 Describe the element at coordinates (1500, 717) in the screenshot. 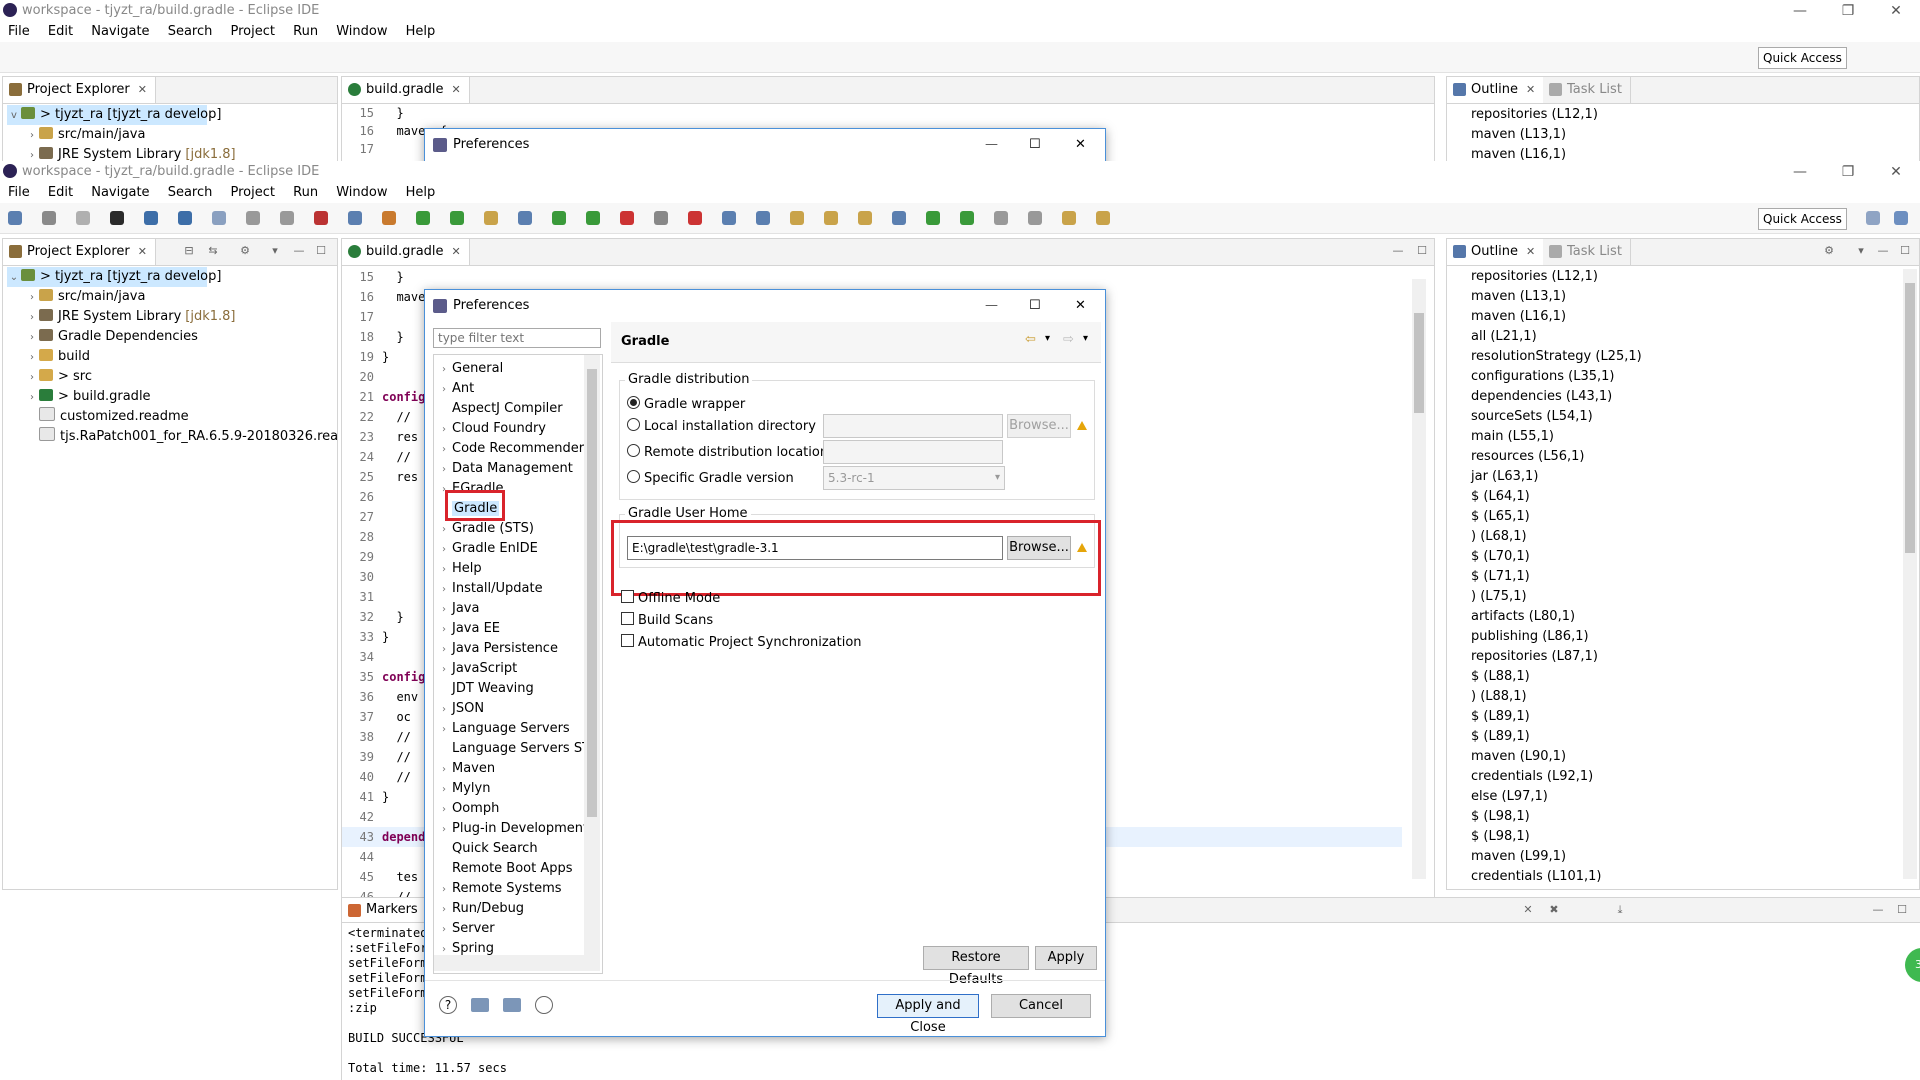

I see `outline-item: $ (L89,1)` at that location.